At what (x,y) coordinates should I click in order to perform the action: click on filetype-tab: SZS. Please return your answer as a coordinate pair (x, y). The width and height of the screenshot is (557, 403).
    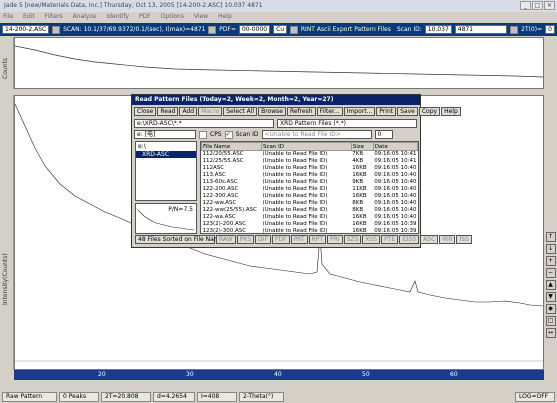
    Looking at the image, I should click on (352, 239).